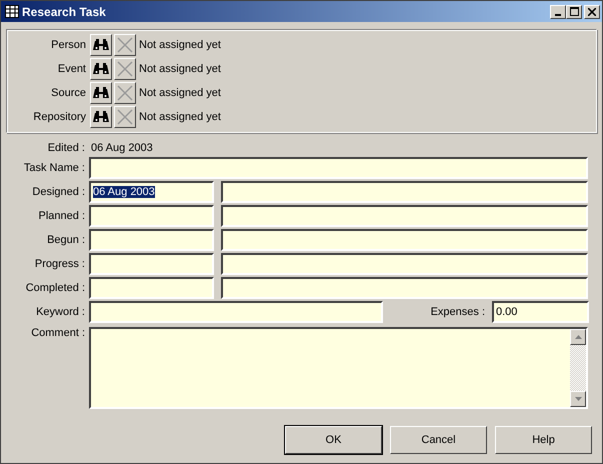 The image size is (603, 464). Describe the element at coordinates (333, 440) in the screenshot. I see `dialog-button: OK` at that location.